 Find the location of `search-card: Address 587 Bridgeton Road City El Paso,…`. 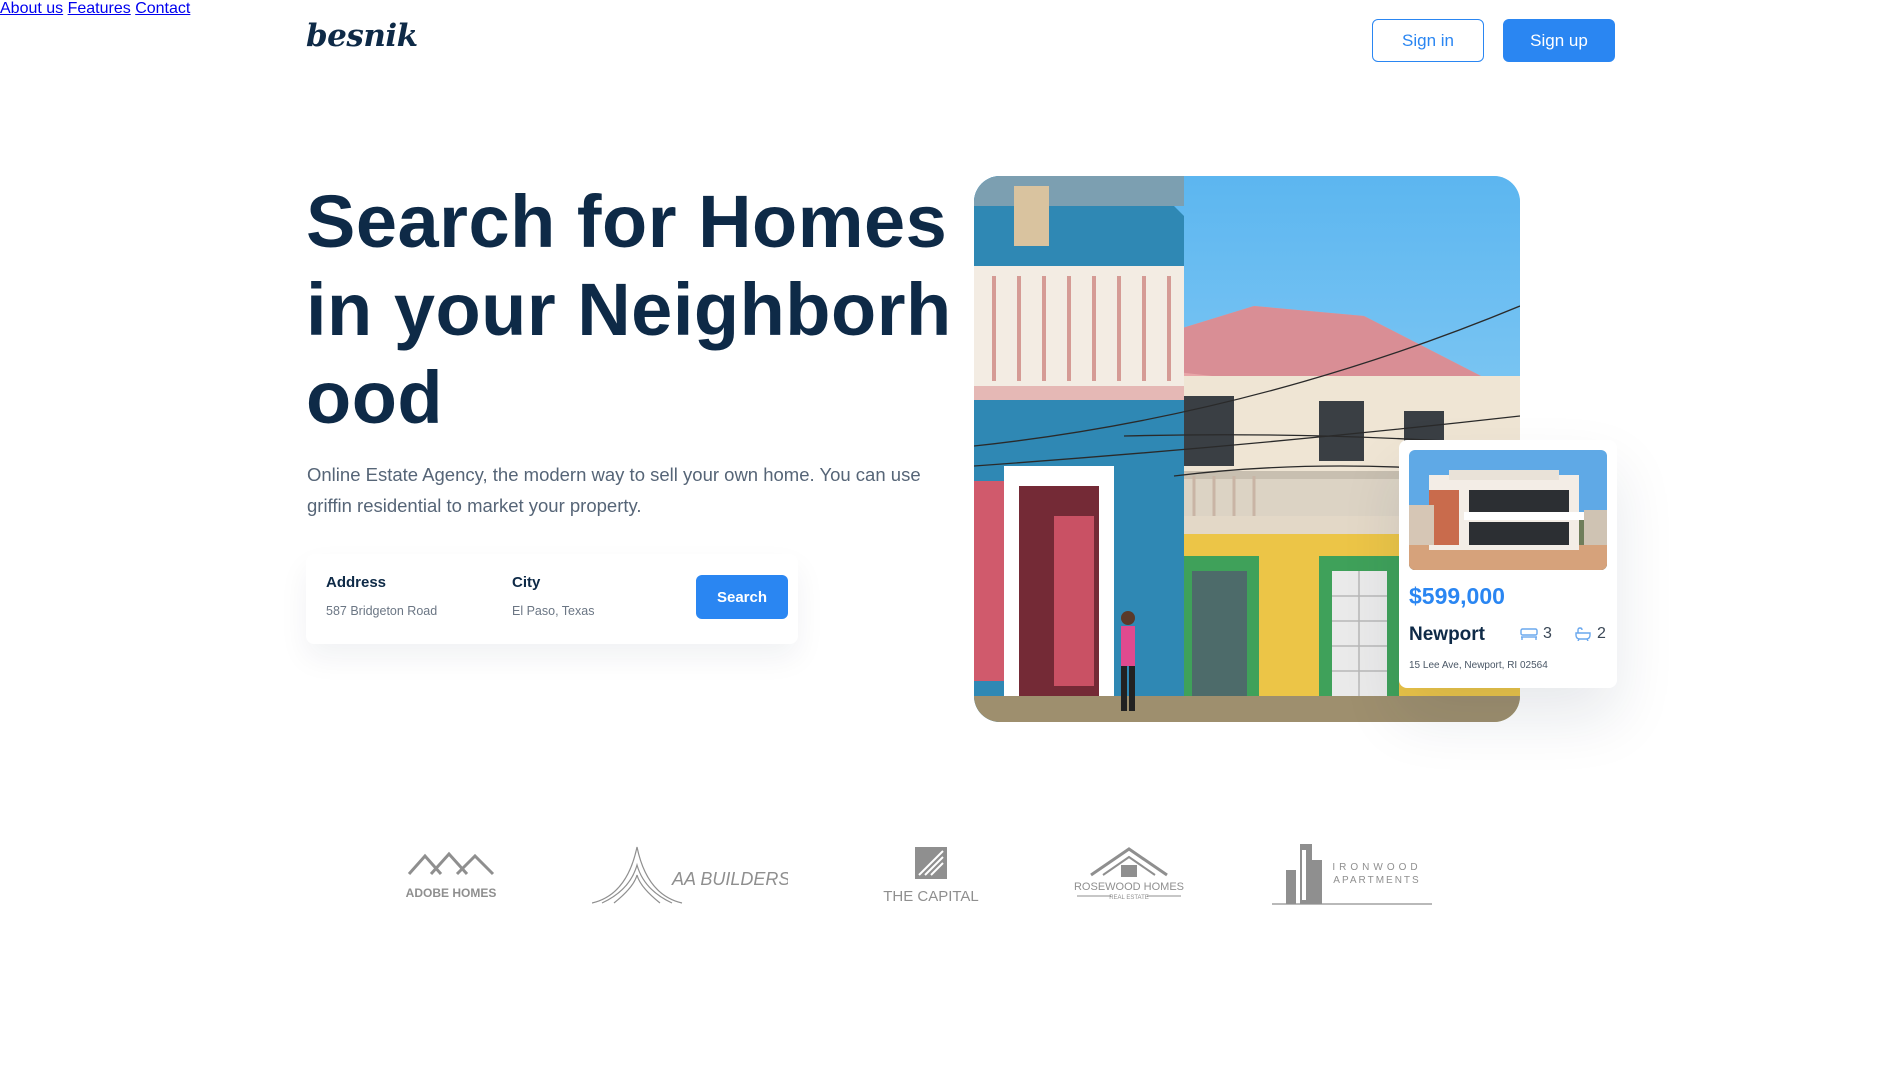

search-card: Address 587 Bridgeton Road City El Paso,… is located at coordinates (552, 599).